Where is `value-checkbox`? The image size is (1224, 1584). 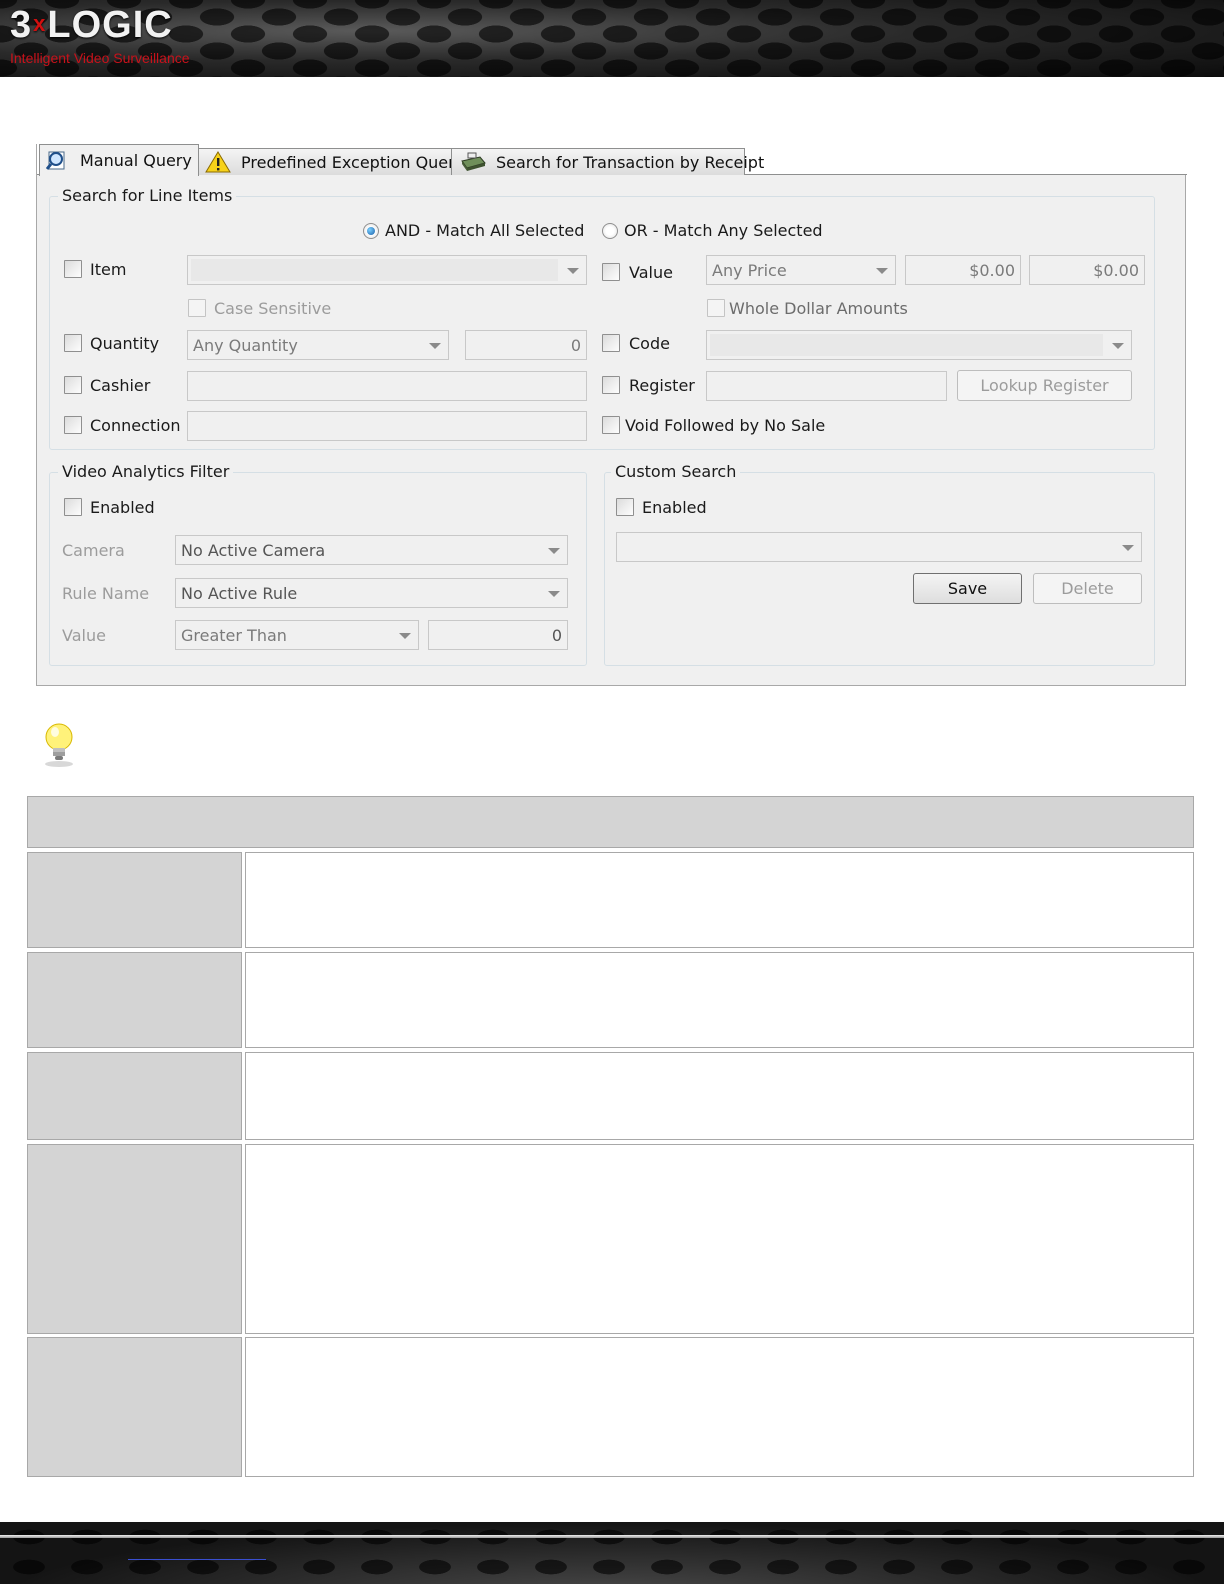 value-checkbox is located at coordinates (611, 272).